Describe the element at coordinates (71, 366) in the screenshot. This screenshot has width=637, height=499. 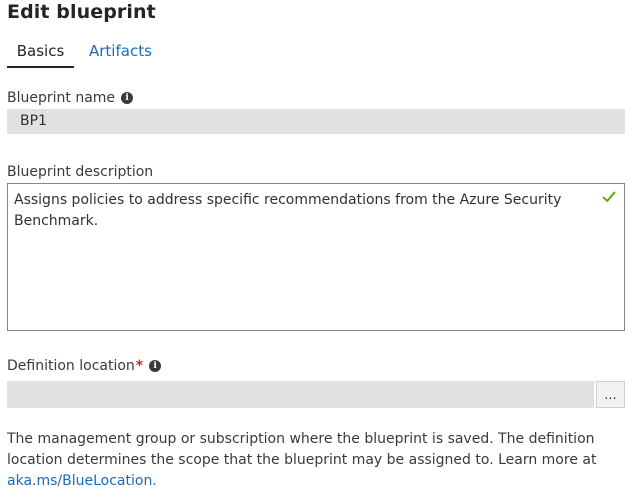
I see `definition-location-label: Definition location` at that location.